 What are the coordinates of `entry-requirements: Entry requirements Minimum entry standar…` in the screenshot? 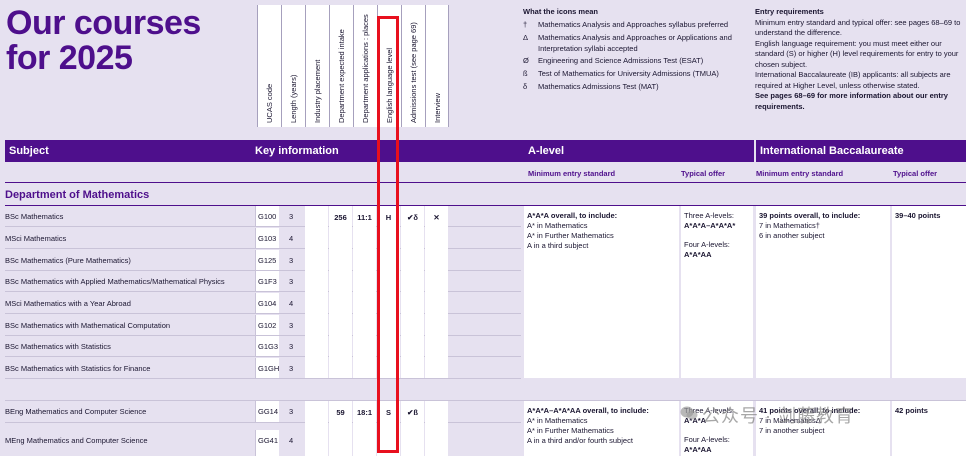 It's located at (858, 59).